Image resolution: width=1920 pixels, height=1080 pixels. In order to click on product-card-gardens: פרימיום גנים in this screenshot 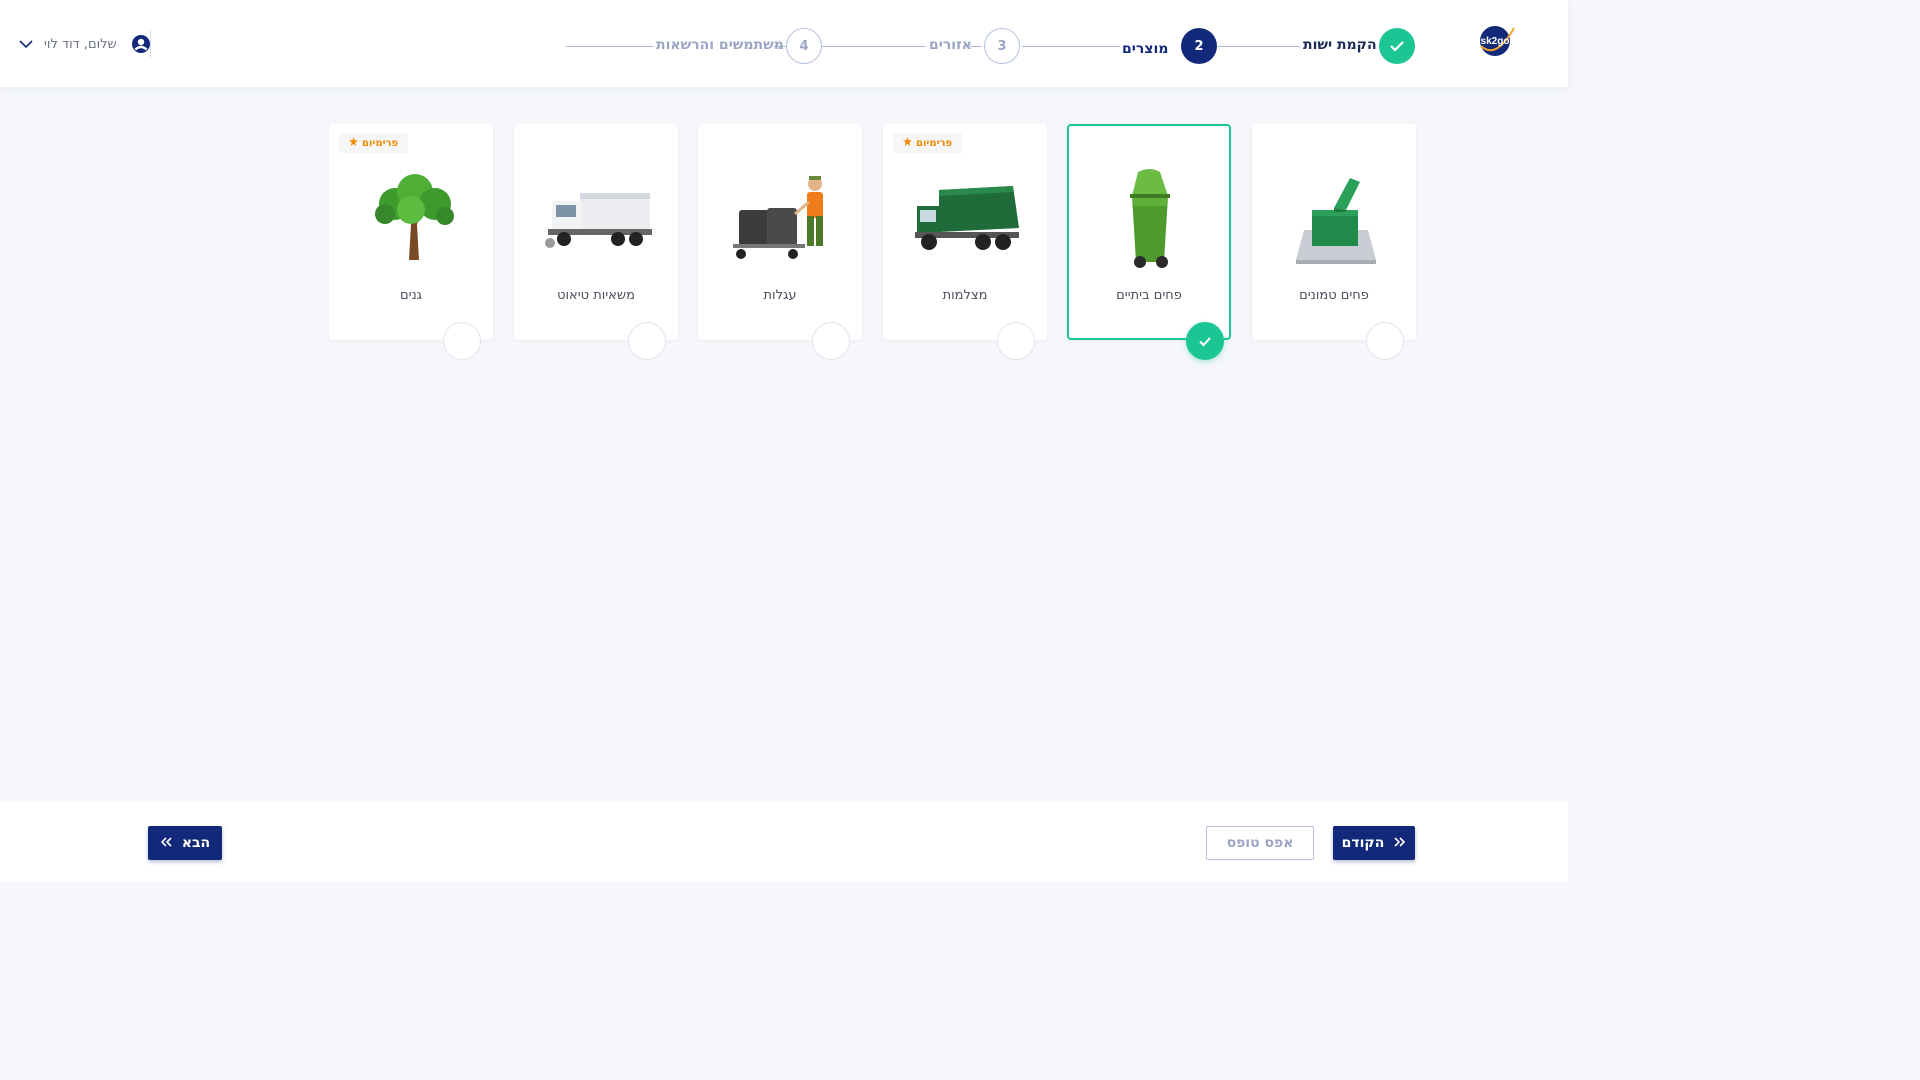, I will do `click(411, 242)`.